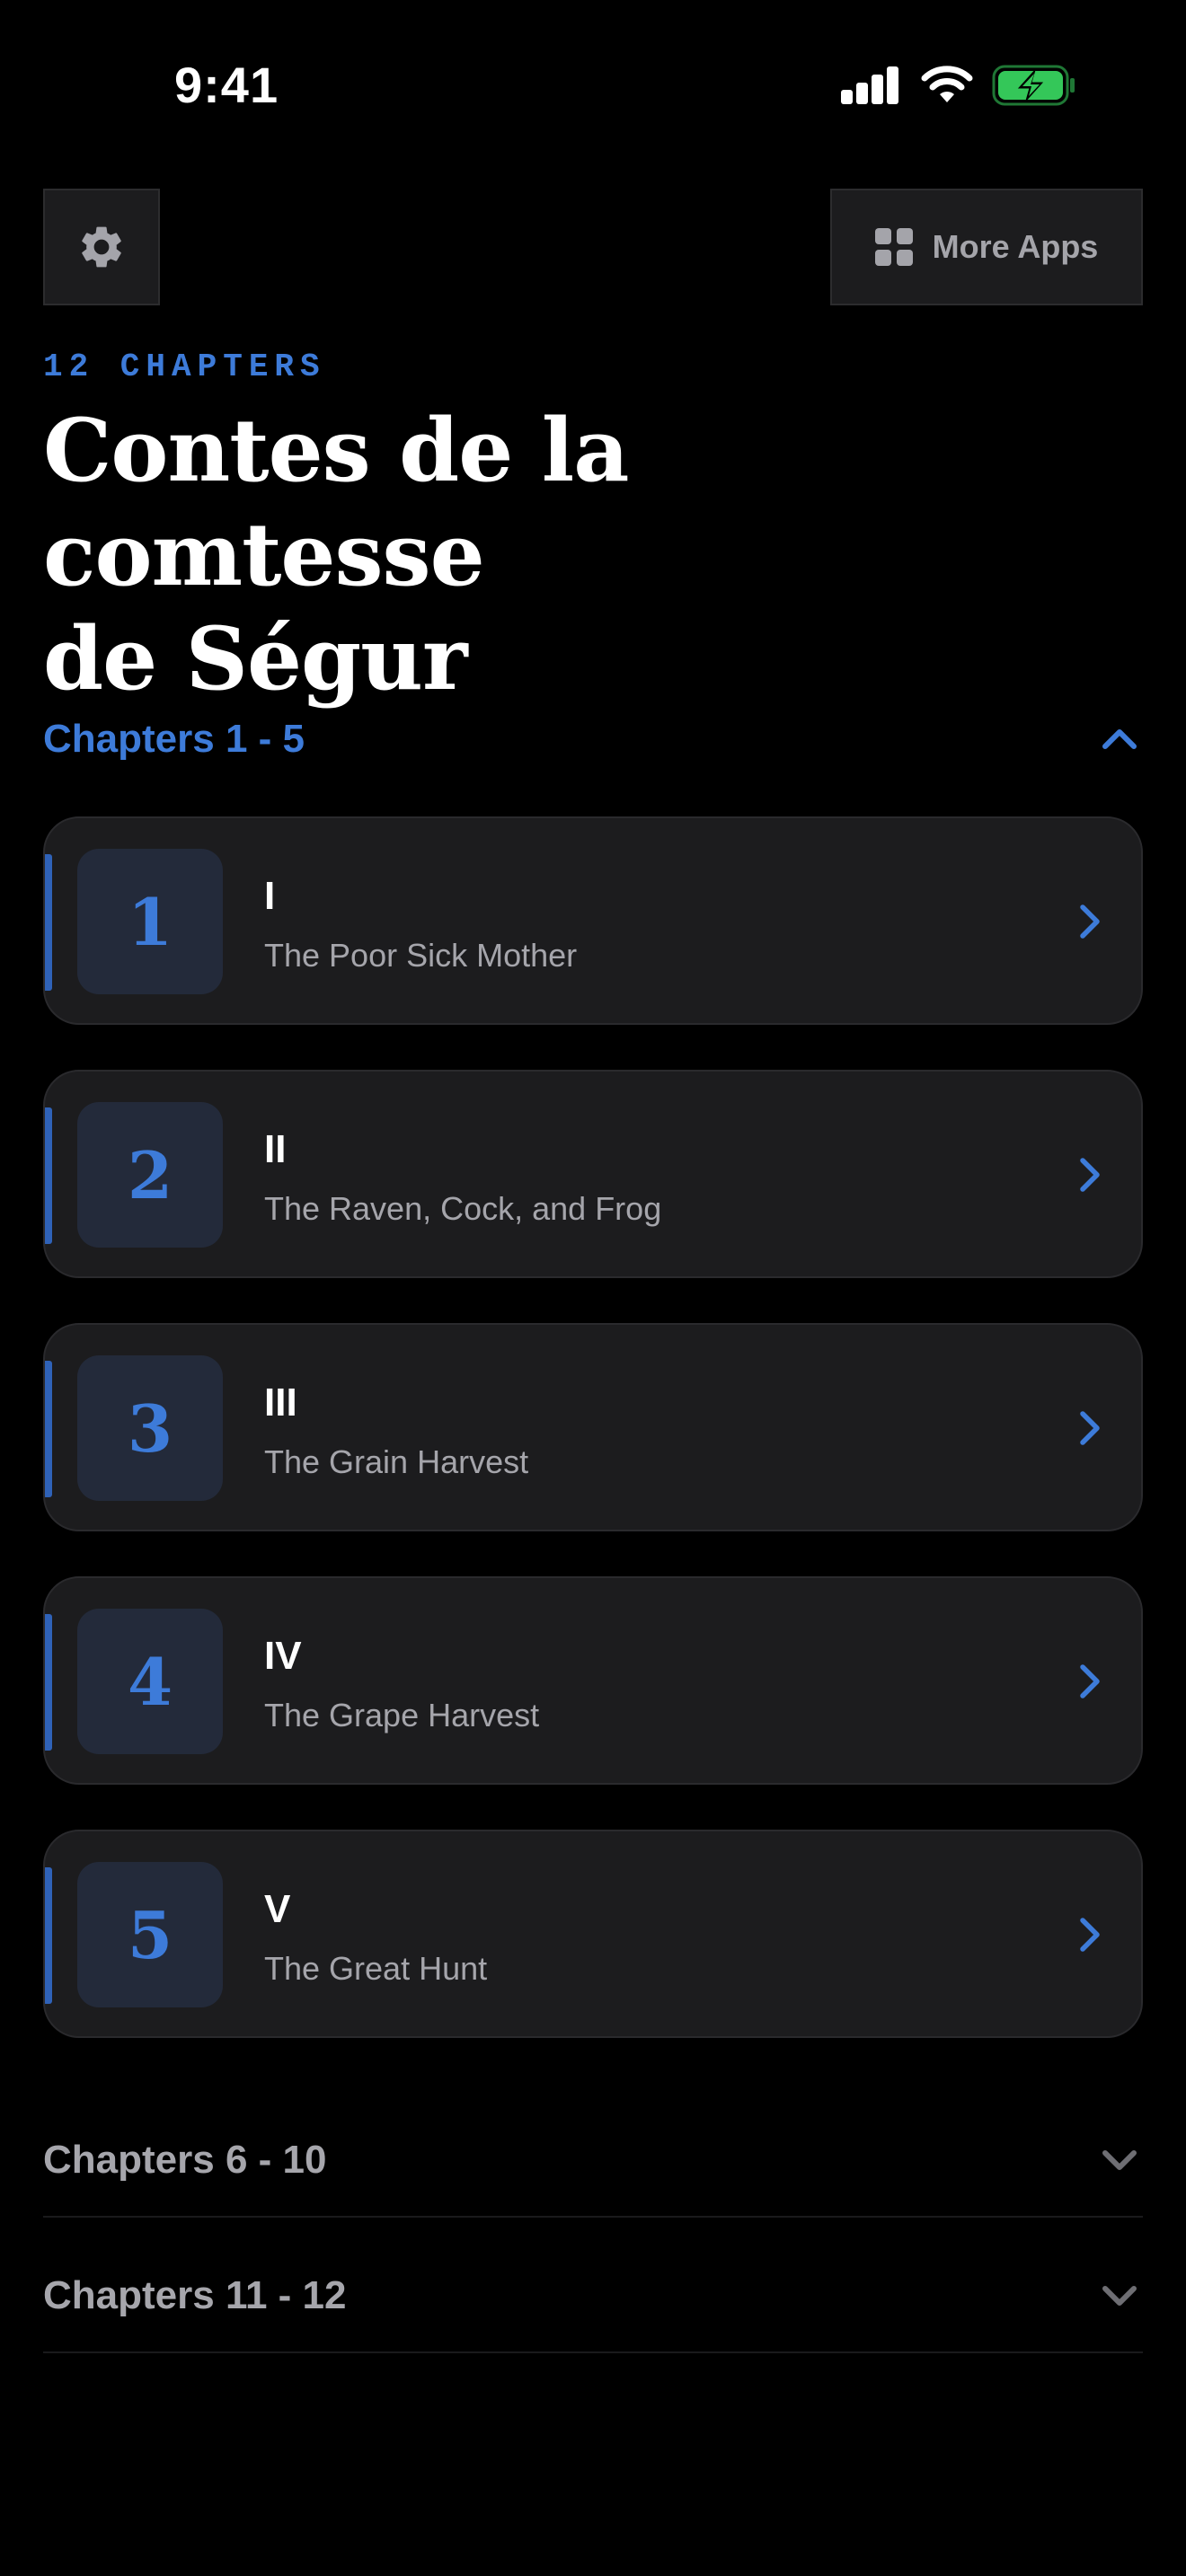 The image size is (1186, 2576). I want to click on chapter-card-5: 5 V The Great Hunt, so click(593, 1934).